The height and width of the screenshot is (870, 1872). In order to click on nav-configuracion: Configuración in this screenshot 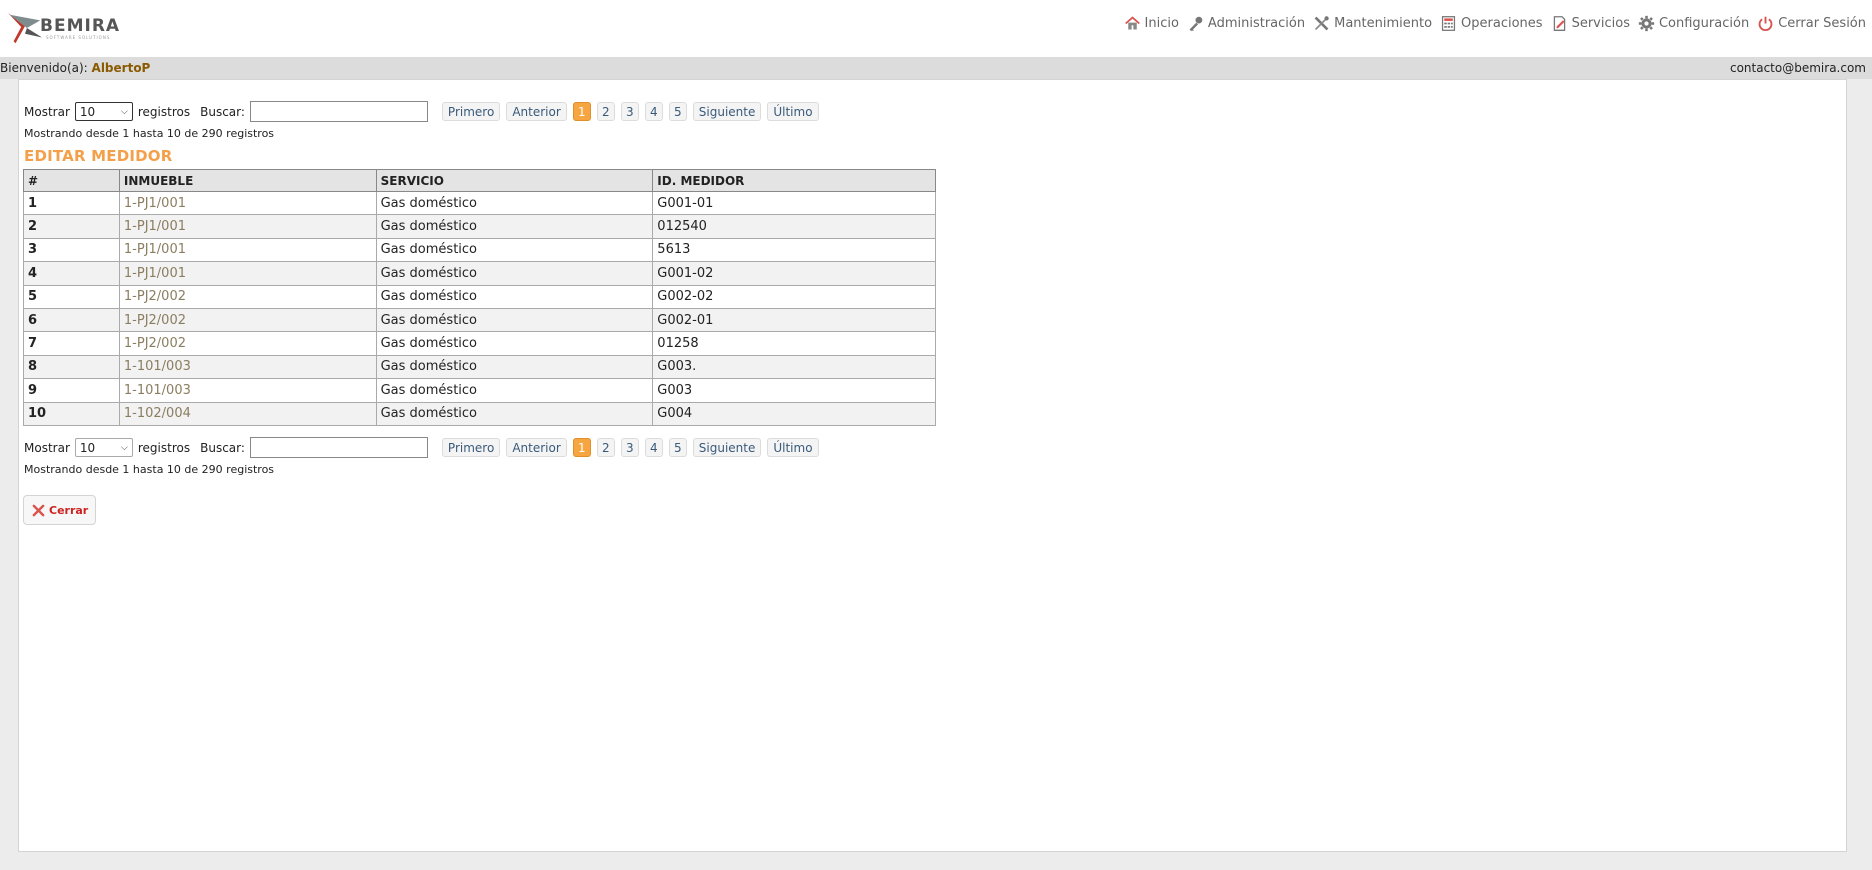, I will do `click(1693, 23)`.